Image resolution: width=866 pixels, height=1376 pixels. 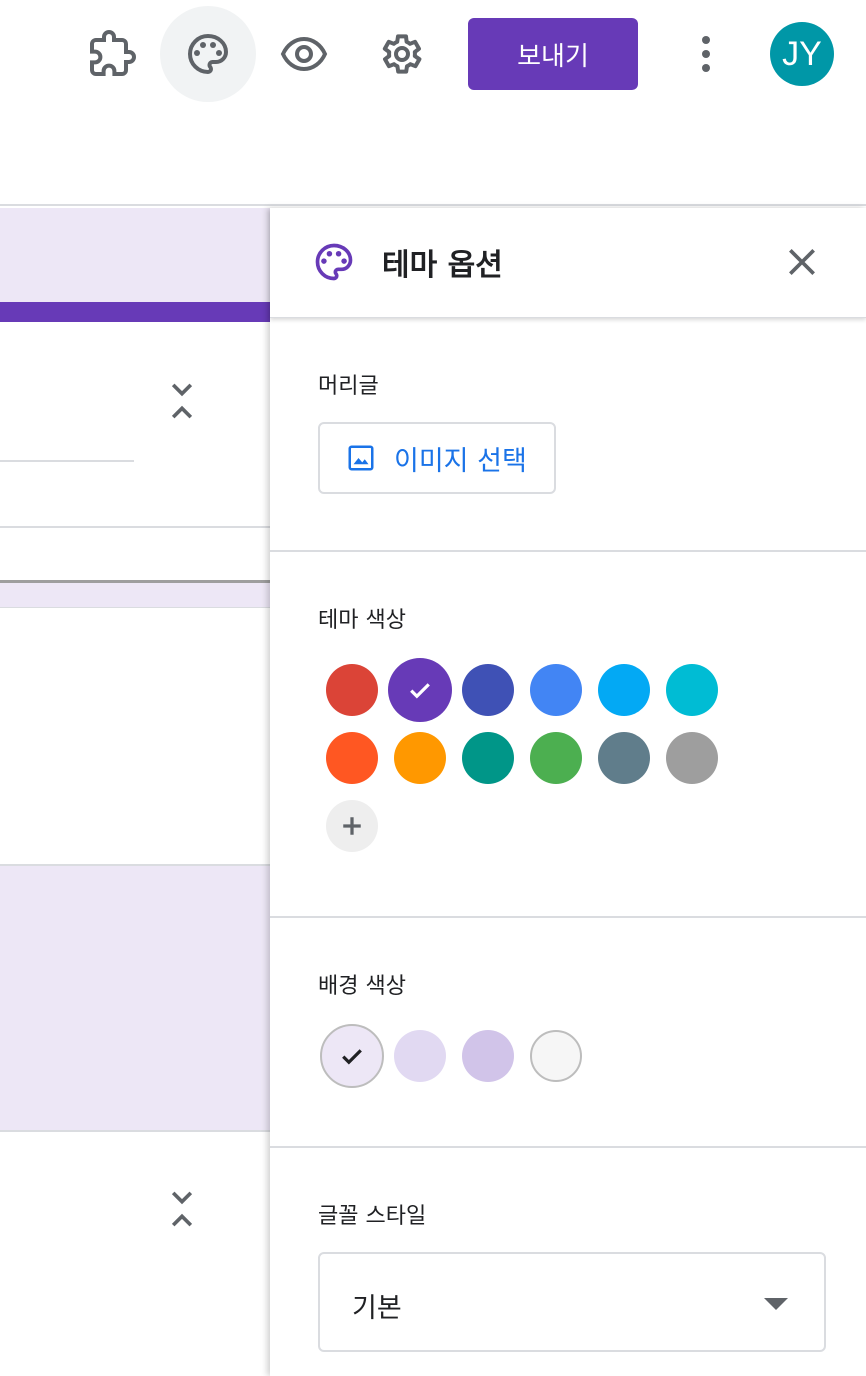 What do you see at coordinates (572, 1302) in the screenshot?
I see `font-style-dropdown: 기본` at bounding box center [572, 1302].